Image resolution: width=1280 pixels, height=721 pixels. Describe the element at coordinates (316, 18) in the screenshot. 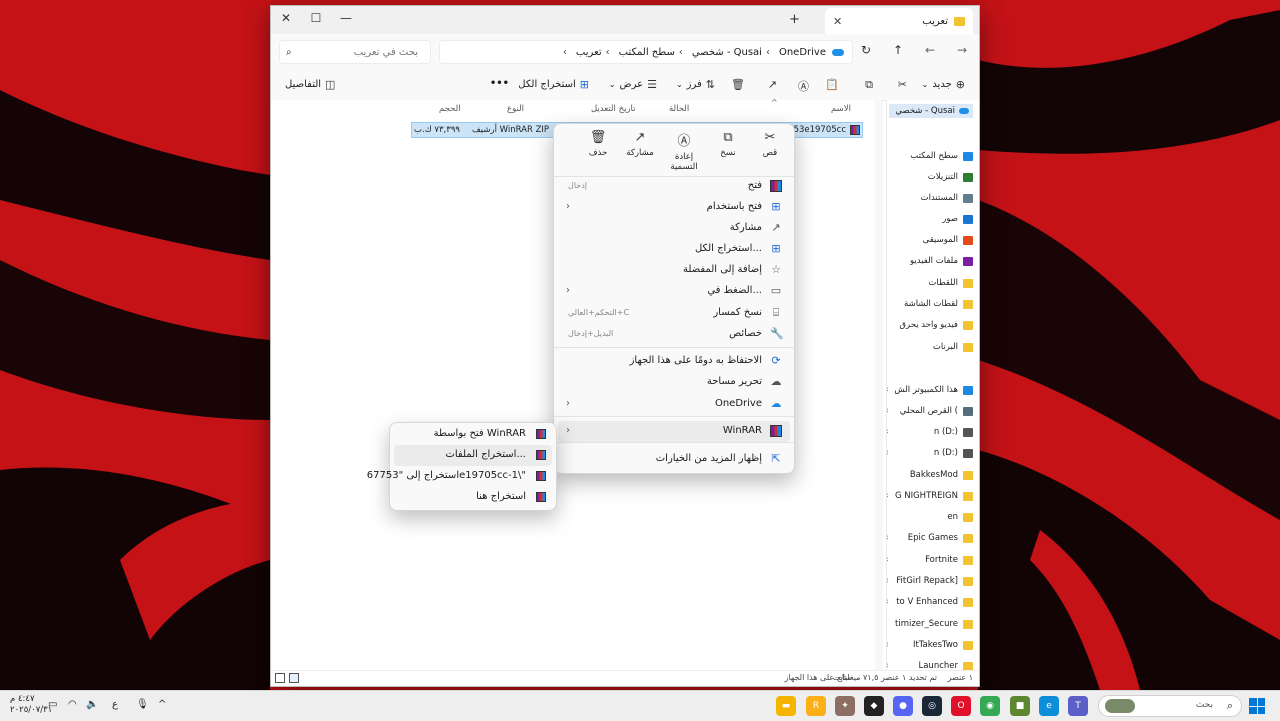

I see `maximize-button: ☐` at that location.